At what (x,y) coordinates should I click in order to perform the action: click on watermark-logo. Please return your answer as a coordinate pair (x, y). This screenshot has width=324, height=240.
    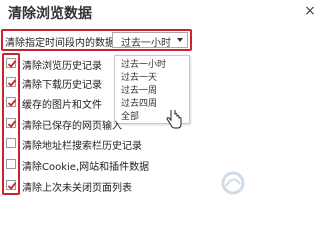
    Looking at the image, I should click on (270, 184).